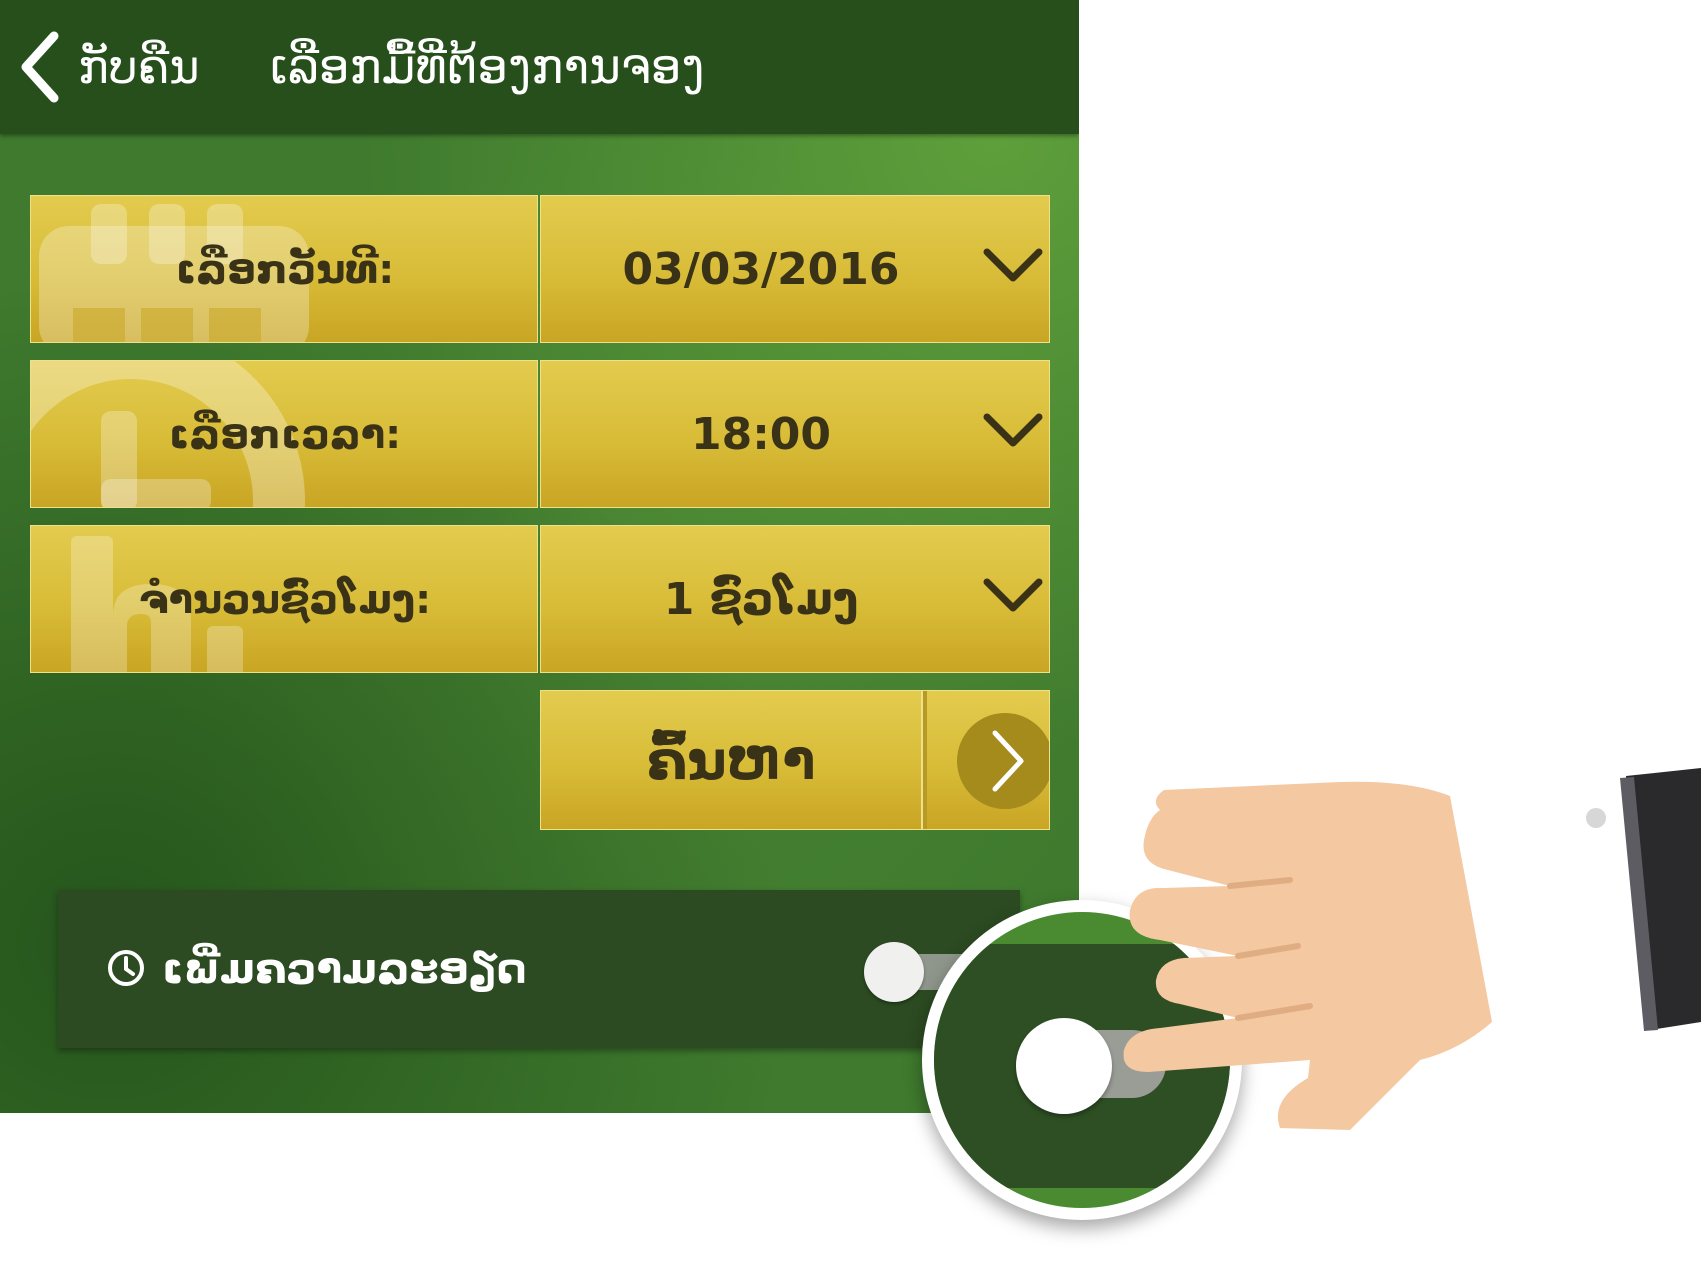  What do you see at coordinates (40, 67) in the screenshot?
I see `chevron-left-icon` at bounding box center [40, 67].